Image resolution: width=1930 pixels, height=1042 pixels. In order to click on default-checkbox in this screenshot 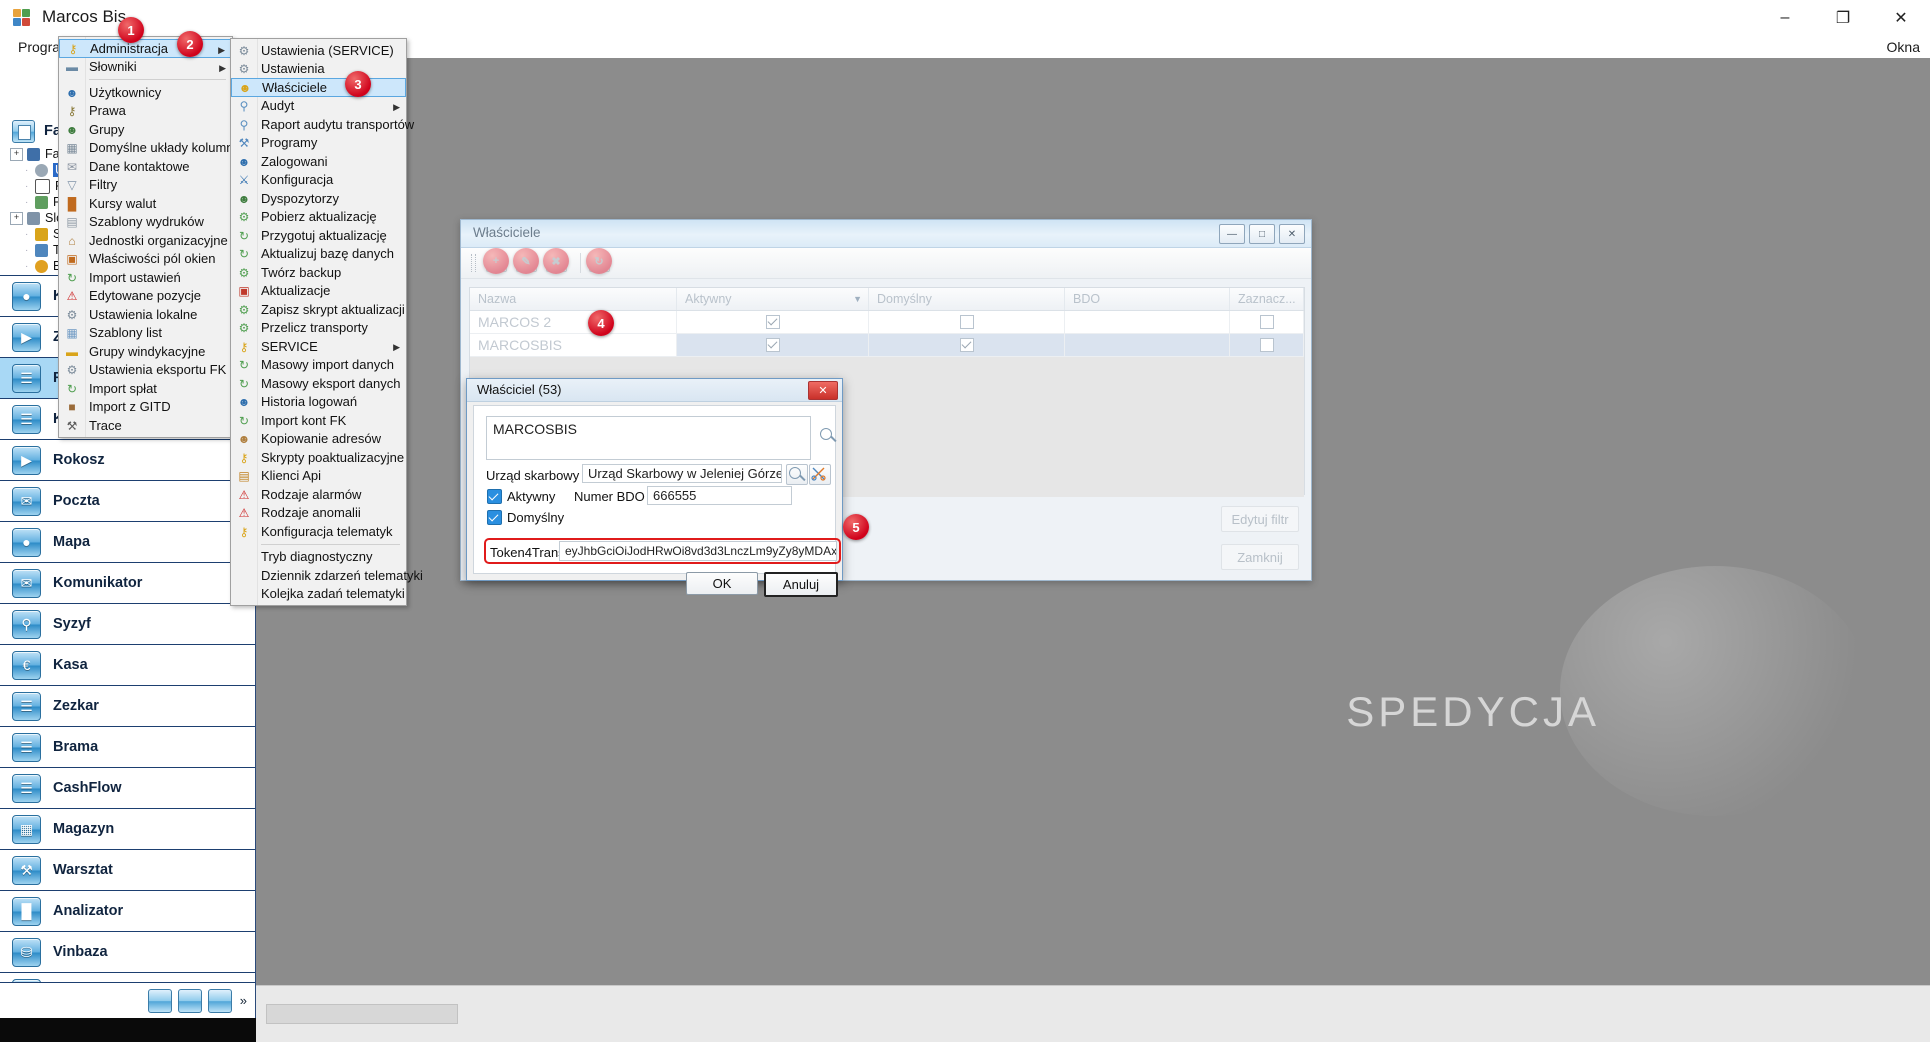, I will do `click(494, 517)`.